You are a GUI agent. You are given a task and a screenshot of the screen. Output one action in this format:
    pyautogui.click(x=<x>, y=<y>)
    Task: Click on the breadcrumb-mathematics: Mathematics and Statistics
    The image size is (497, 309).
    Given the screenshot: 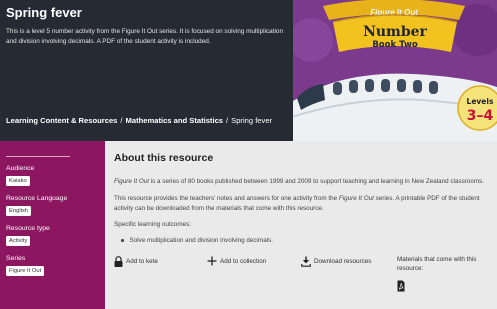 What is the action you would take?
    pyautogui.click(x=174, y=120)
    